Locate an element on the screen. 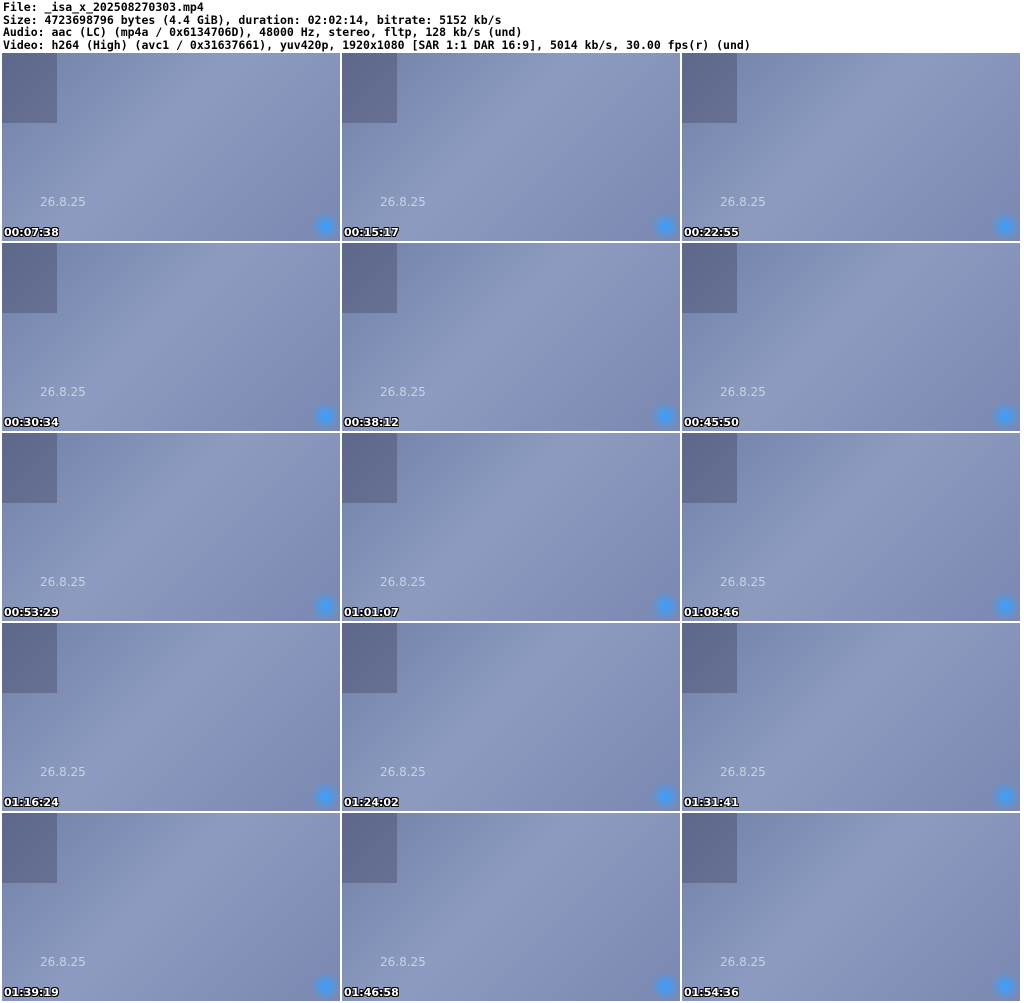 Image resolution: width=1024 pixels, height=1003 pixels. video-thumbnail: 26.8.25 00:53:29 is located at coordinates (171, 527).